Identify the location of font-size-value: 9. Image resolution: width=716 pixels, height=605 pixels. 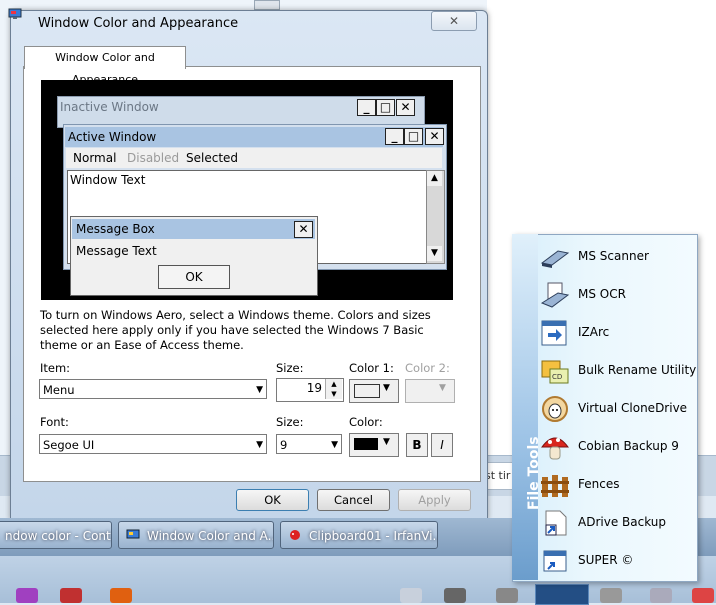
(284, 445).